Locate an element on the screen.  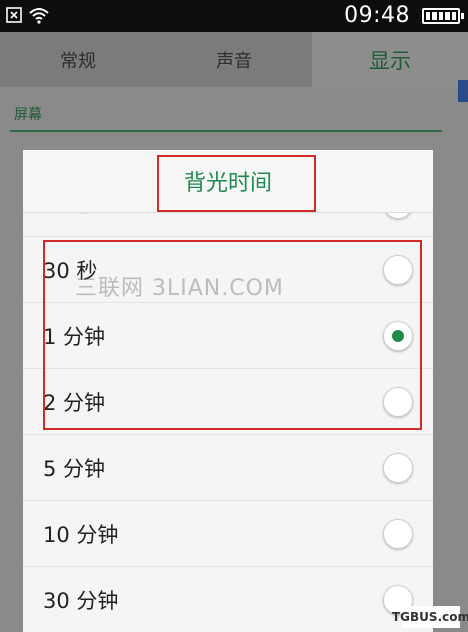
radio-button-checked is located at coordinates (398, 335).